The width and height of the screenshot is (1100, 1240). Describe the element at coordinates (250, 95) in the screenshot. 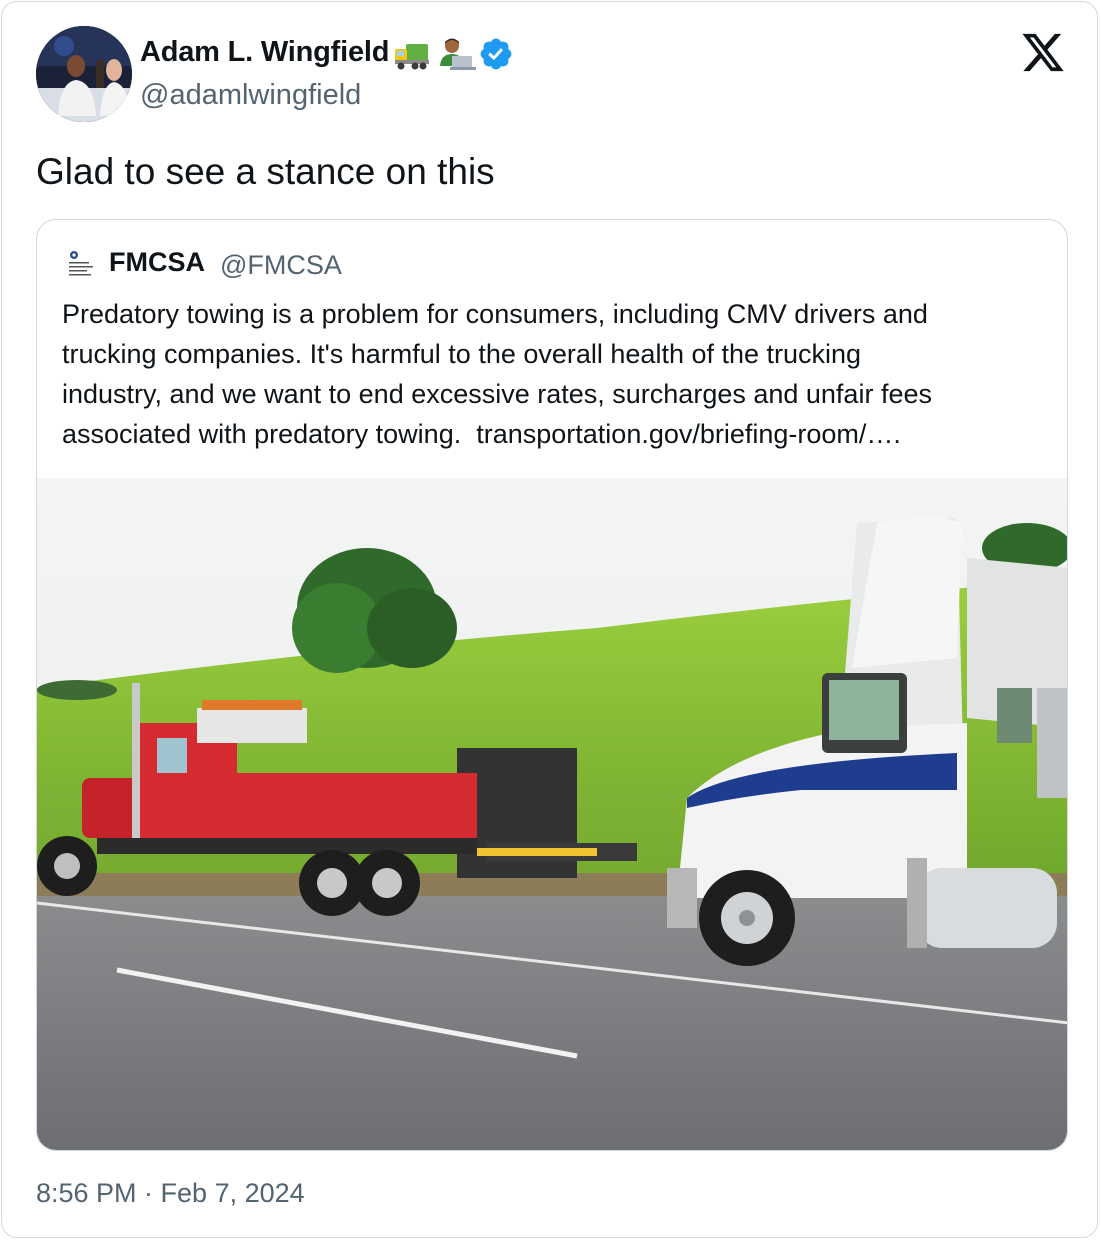

I see `author-handle: @adamlwingfield` at that location.